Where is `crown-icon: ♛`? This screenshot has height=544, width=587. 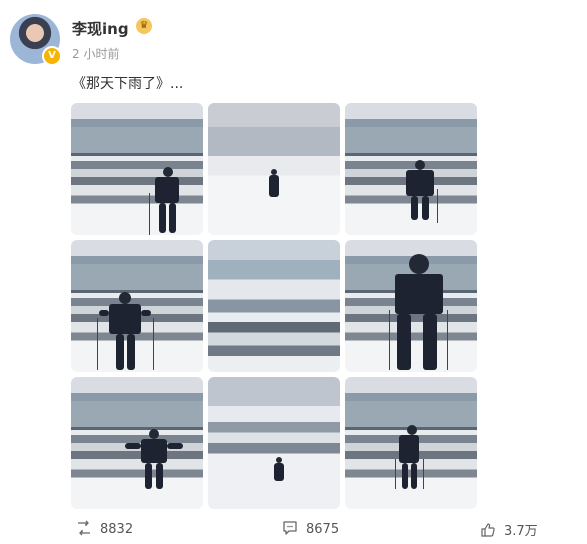
crown-icon: ♛ is located at coordinates (144, 26).